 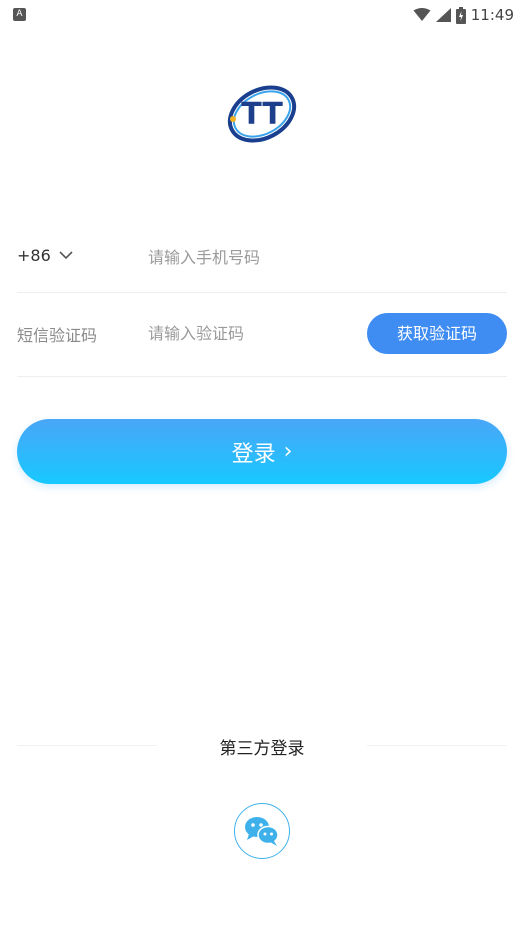 I want to click on code-row: 短信验证码 获取验证码, so click(x=262, y=338).